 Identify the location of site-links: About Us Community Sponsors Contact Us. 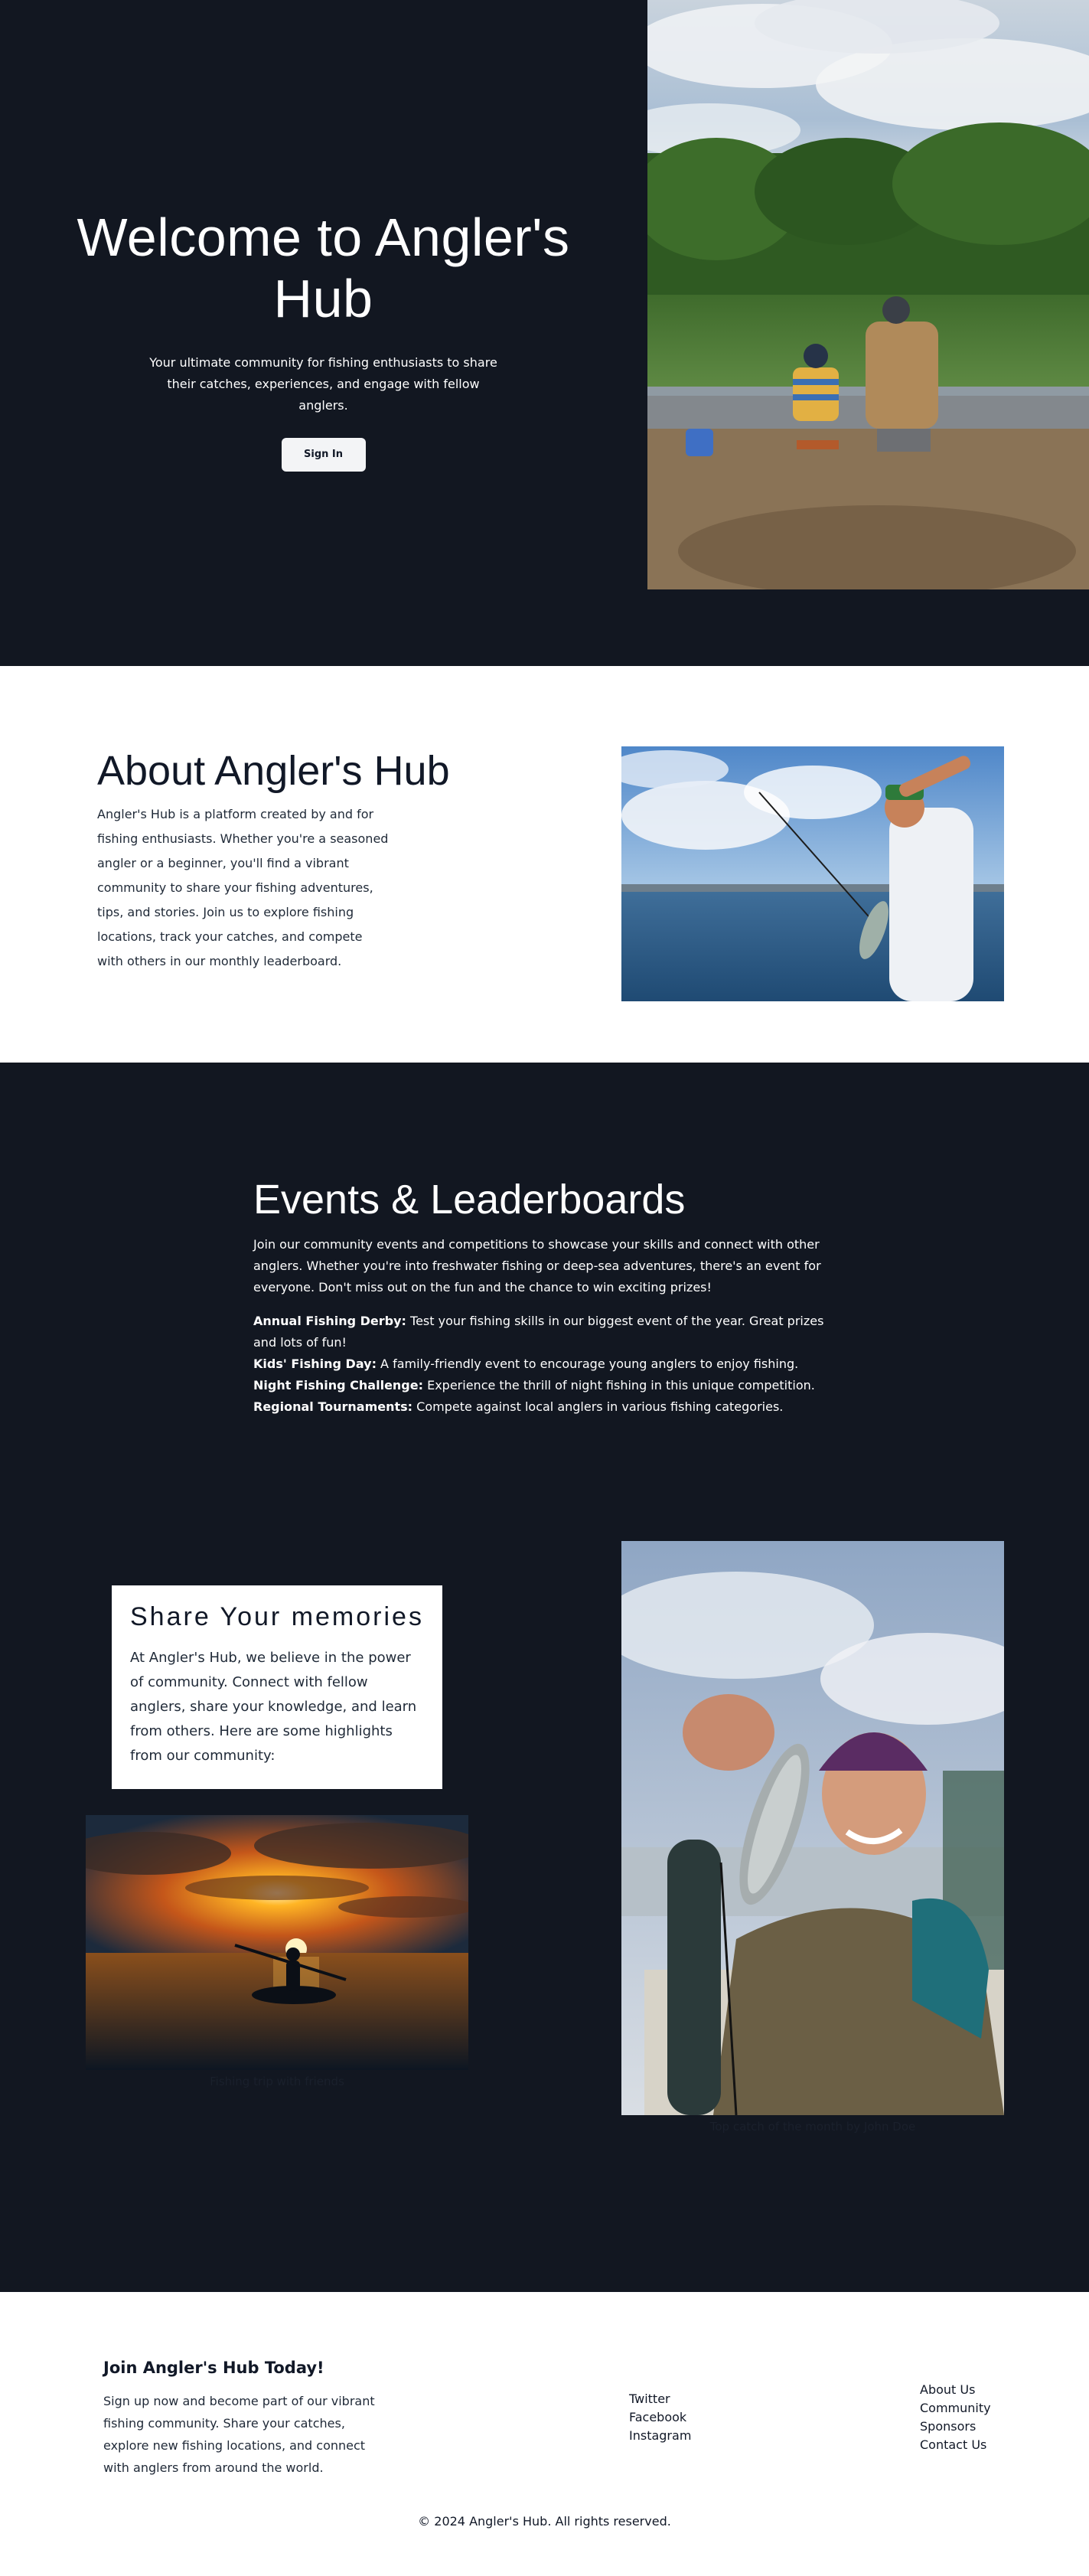
(955, 2417).